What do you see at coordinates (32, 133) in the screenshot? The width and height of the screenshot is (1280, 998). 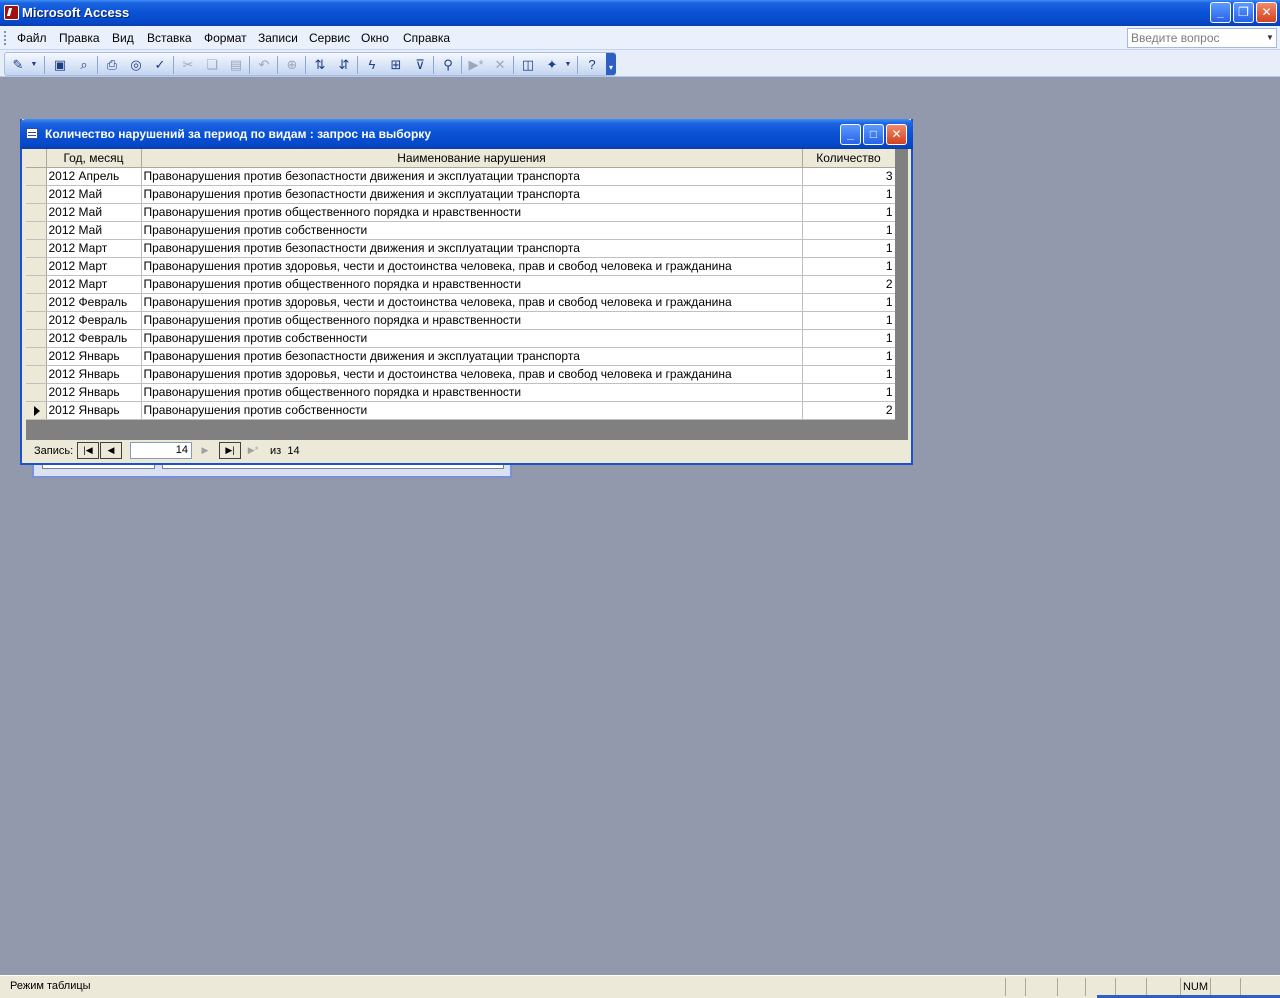 I see `query-icon` at bounding box center [32, 133].